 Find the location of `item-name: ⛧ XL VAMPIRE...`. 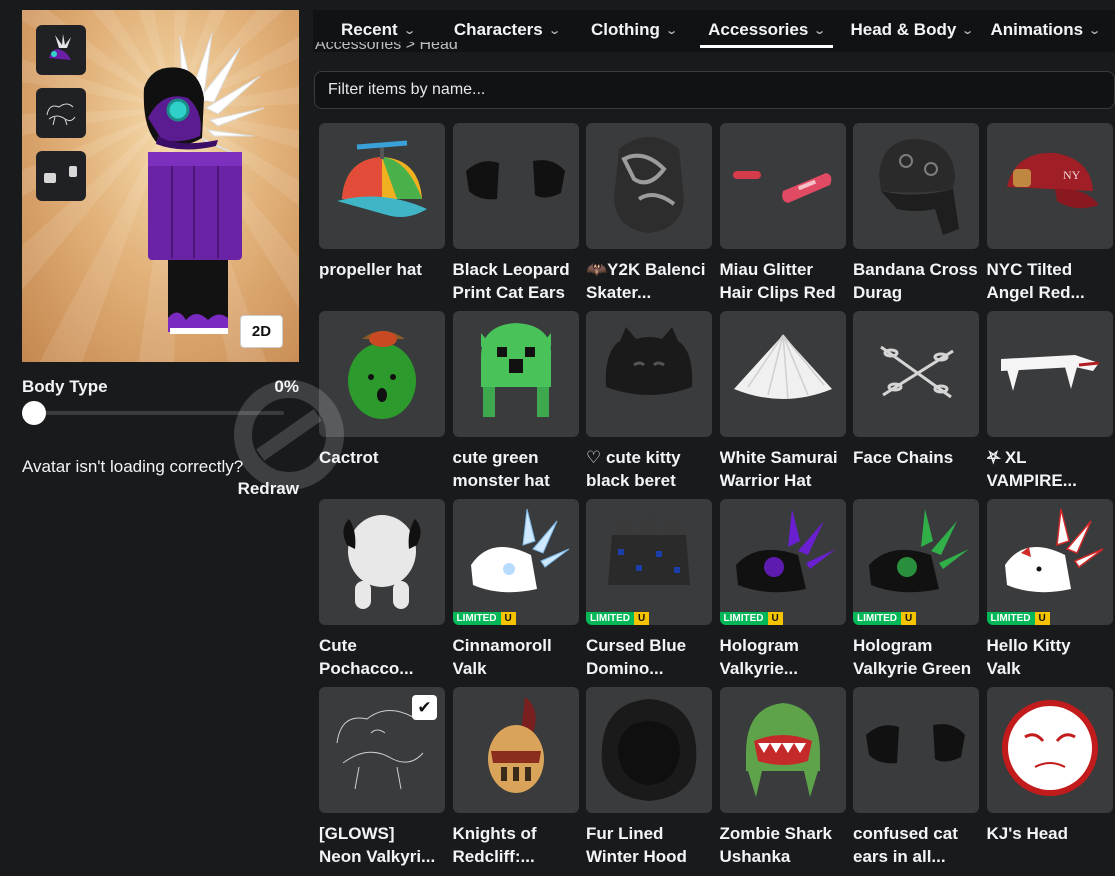

item-name: ⛧ XL VAMPIRE... is located at coordinates (1051, 469).